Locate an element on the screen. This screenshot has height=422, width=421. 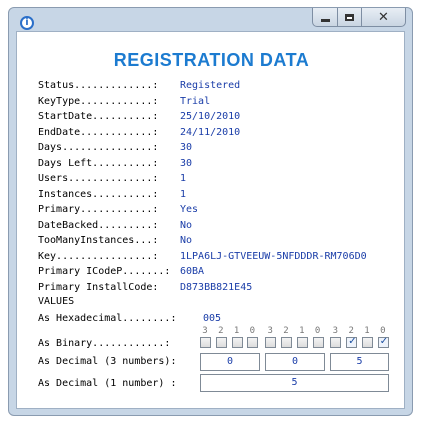
field-label: Primary ICodeP.......: is located at coordinates (104, 271).